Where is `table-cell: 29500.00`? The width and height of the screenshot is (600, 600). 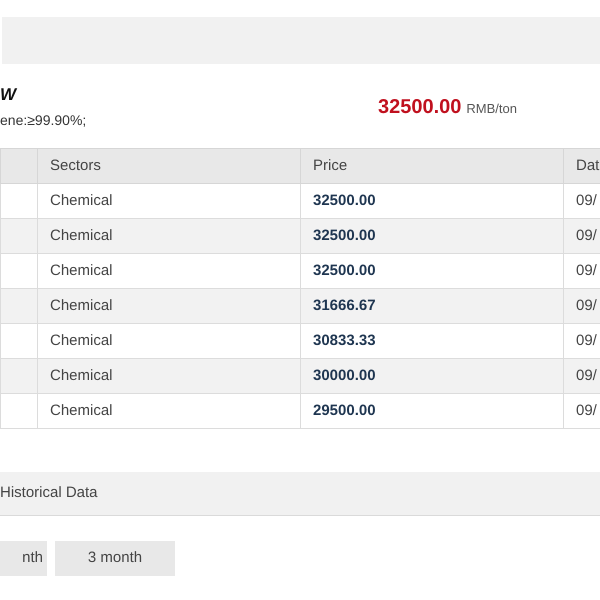
table-cell: 29500.00 is located at coordinates (432, 411).